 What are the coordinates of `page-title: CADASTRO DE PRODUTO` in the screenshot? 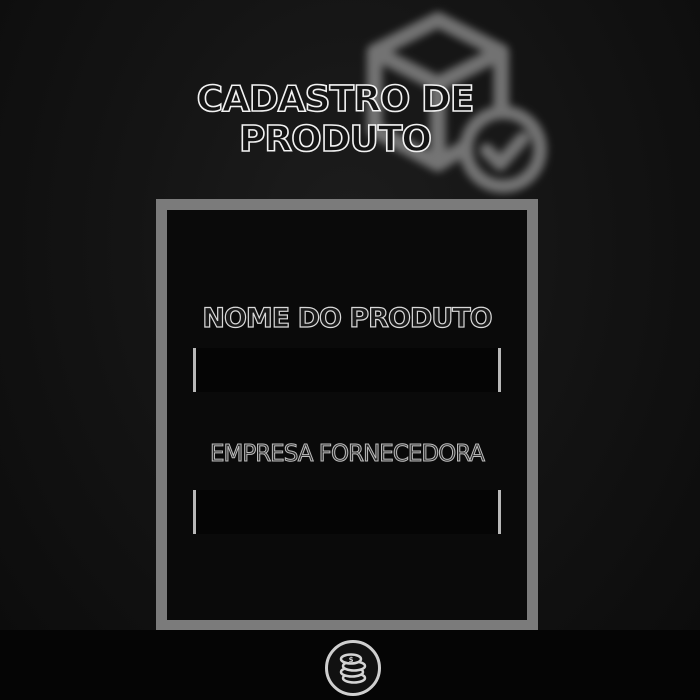 It's located at (335, 120).